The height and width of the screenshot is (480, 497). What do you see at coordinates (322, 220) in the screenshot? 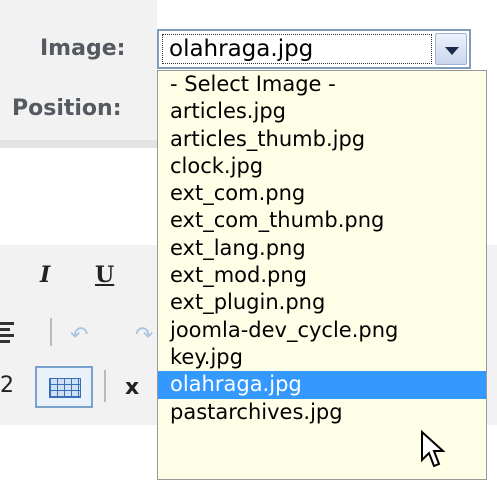
I see `dropdown-option: ext_com_thumb.png` at bounding box center [322, 220].